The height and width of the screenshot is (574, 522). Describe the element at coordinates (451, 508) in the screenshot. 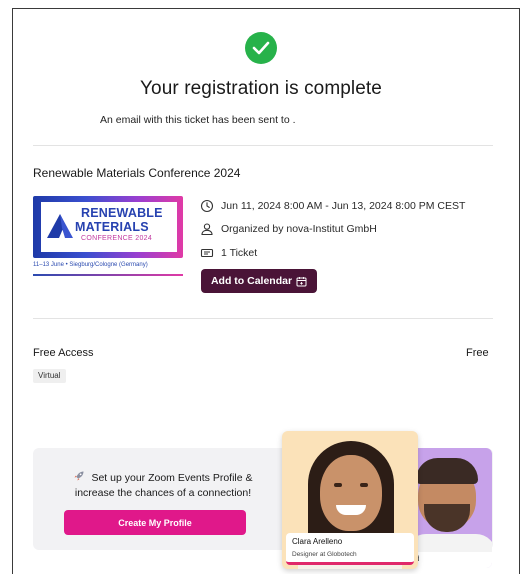

I see `profile-card-back: id` at that location.